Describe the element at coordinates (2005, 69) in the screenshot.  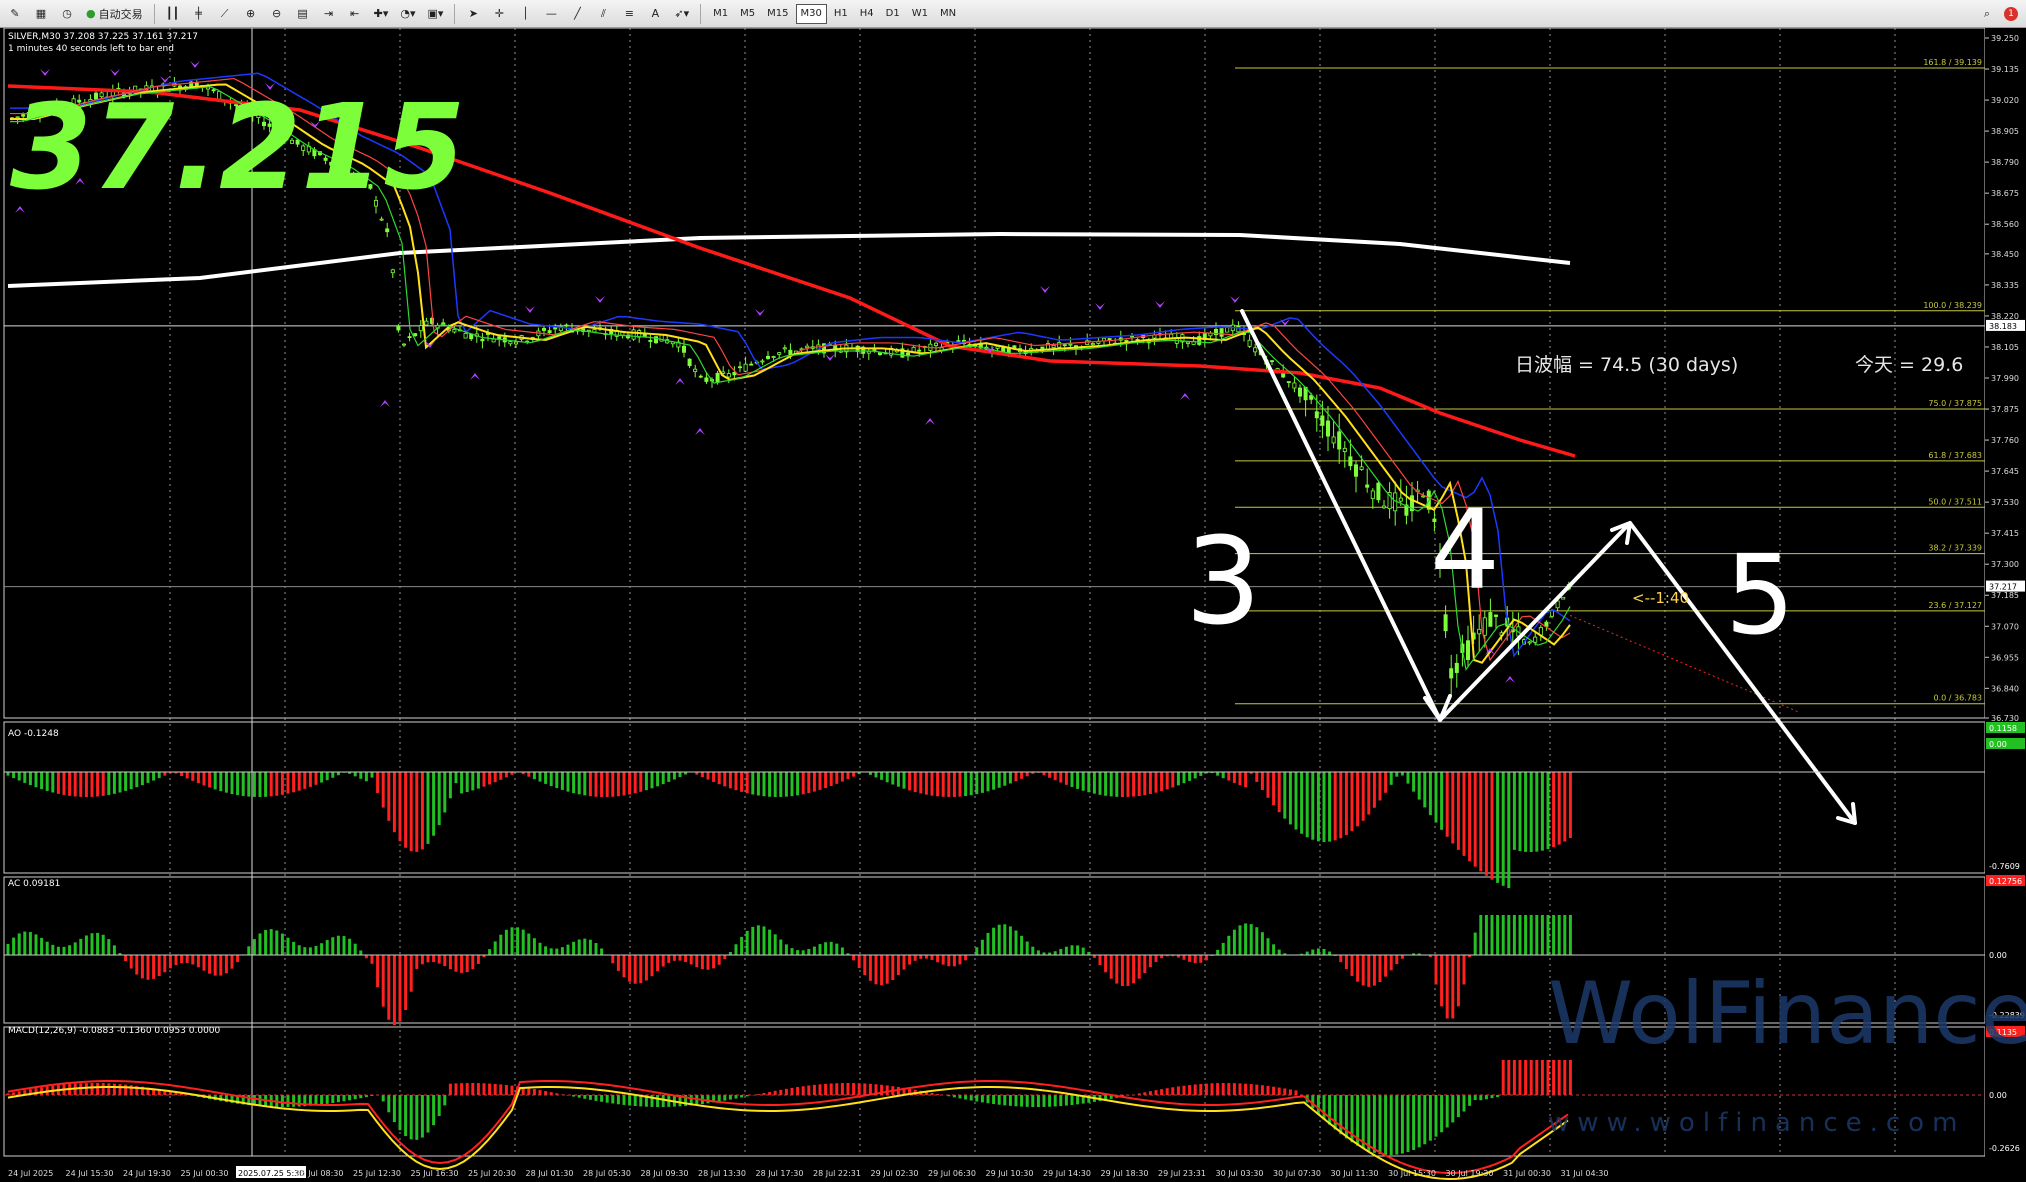
I see `price-scale-label: 39.135` at that location.